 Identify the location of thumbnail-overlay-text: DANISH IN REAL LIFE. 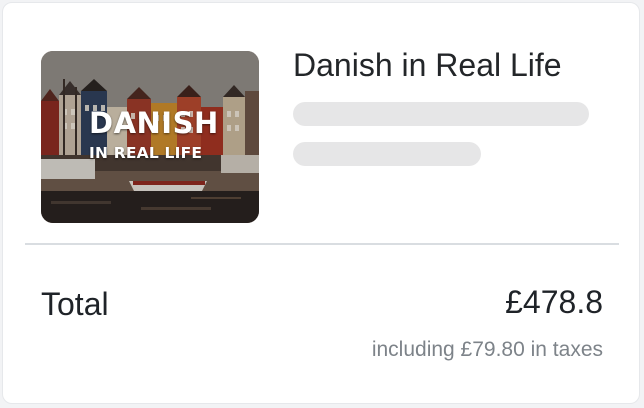
(154, 135).